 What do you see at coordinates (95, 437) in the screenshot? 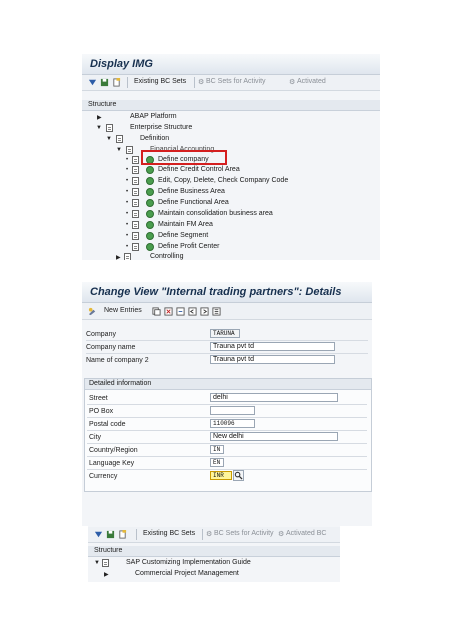
I see `city-label: City` at bounding box center [95, 437].